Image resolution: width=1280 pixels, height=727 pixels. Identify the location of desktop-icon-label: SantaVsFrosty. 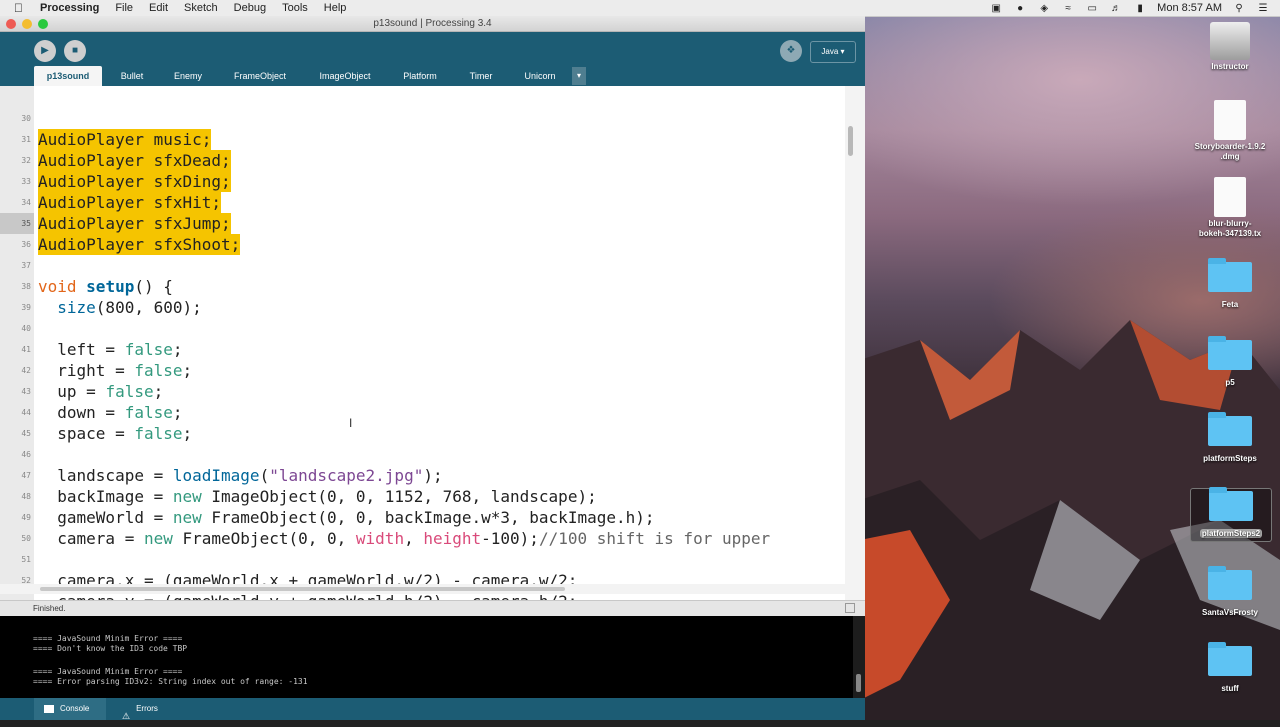
(1230, 612).